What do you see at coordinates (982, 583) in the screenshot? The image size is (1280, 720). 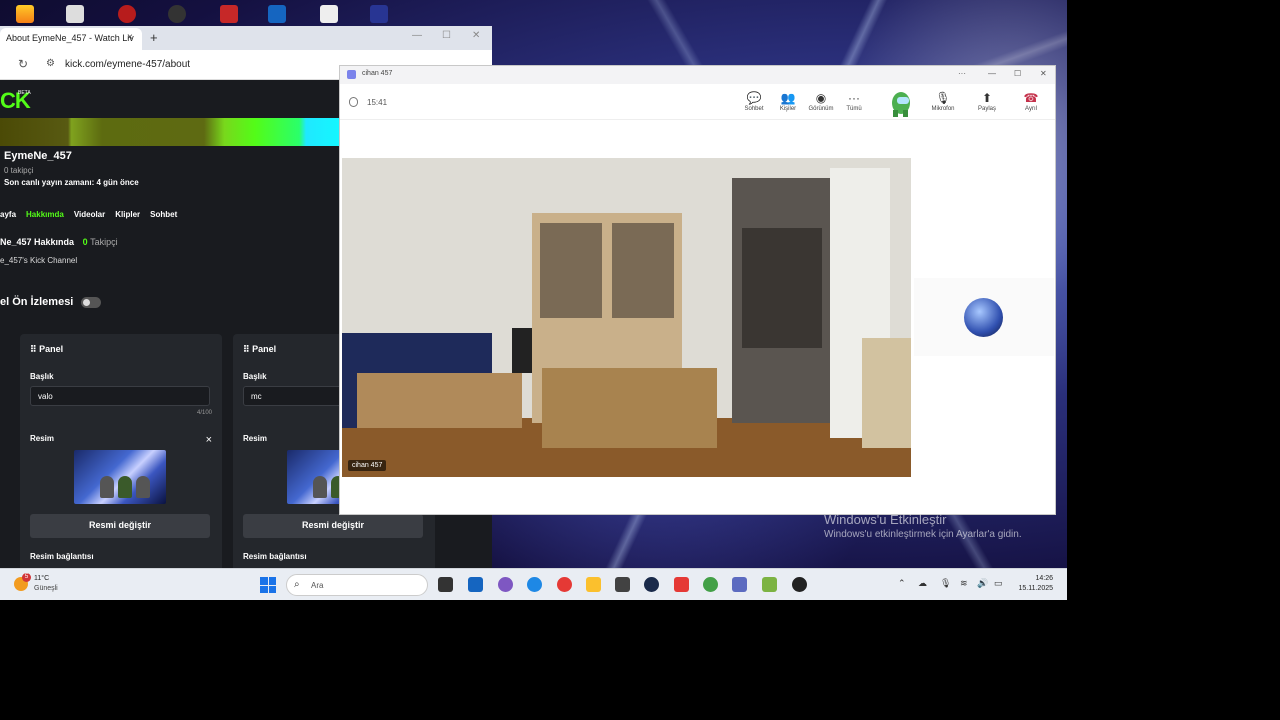 I see `volume-icon: 🔊` at bounding box center [982, 583].